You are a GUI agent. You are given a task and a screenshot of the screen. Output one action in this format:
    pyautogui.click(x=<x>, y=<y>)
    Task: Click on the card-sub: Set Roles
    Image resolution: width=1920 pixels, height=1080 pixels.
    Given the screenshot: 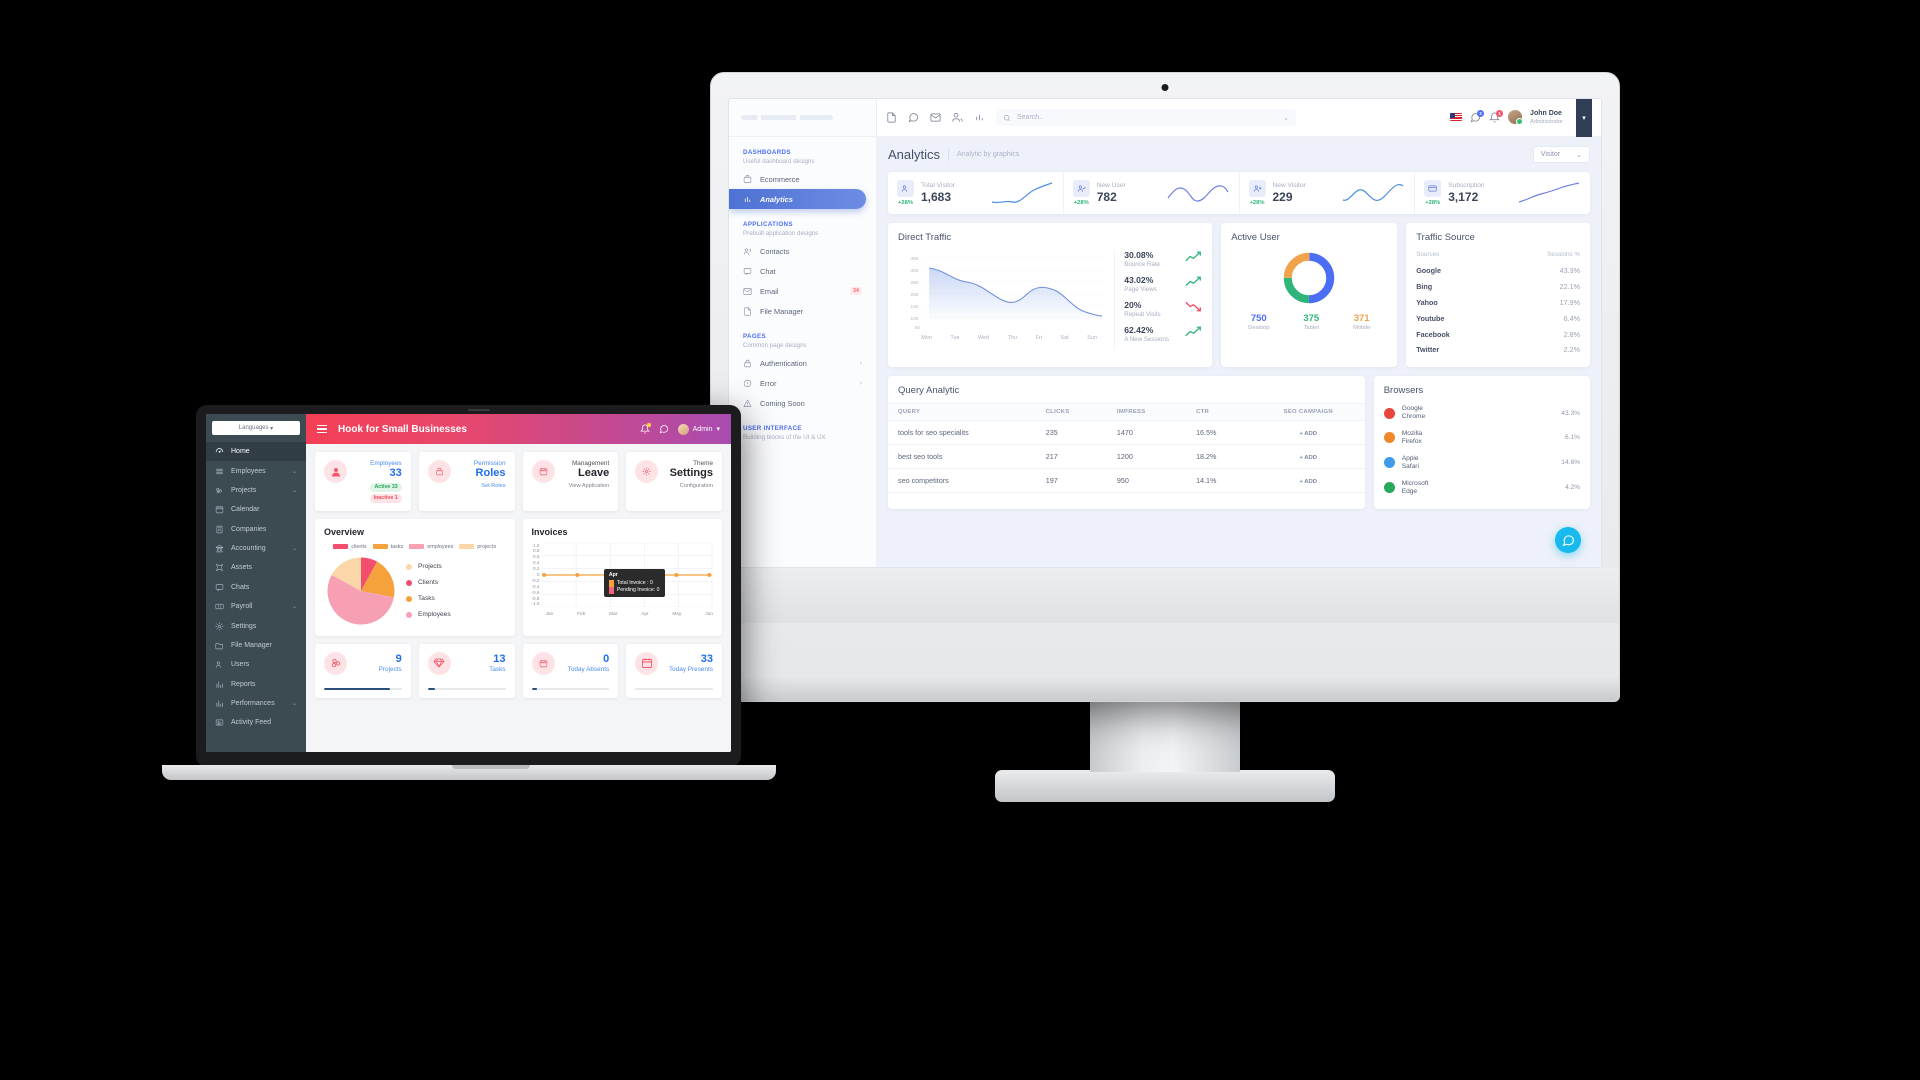 What is the action you would take?
    pyautogui.click(x=481, y=486)
    